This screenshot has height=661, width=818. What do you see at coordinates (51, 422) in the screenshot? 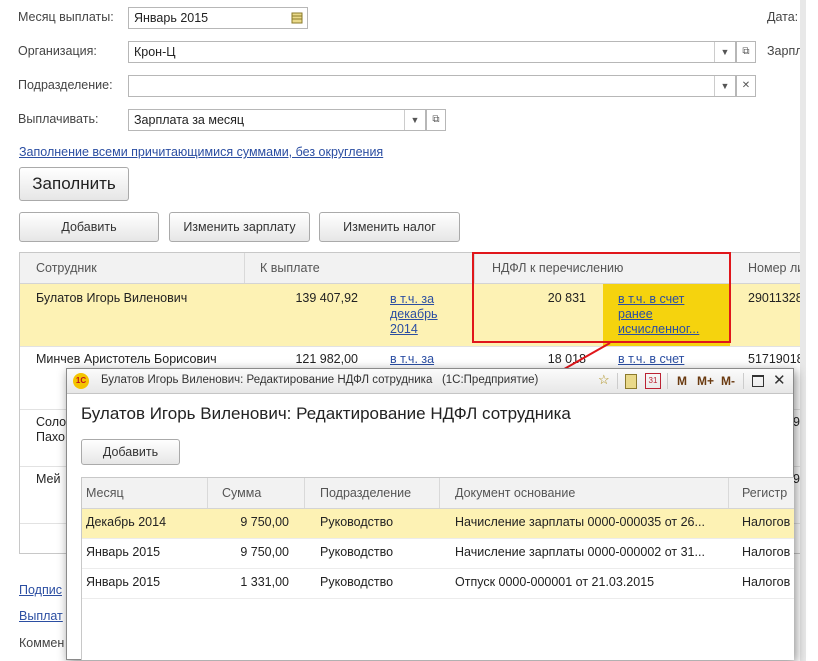
I see `employee-name: Соло` at bounding box center [51, 422].